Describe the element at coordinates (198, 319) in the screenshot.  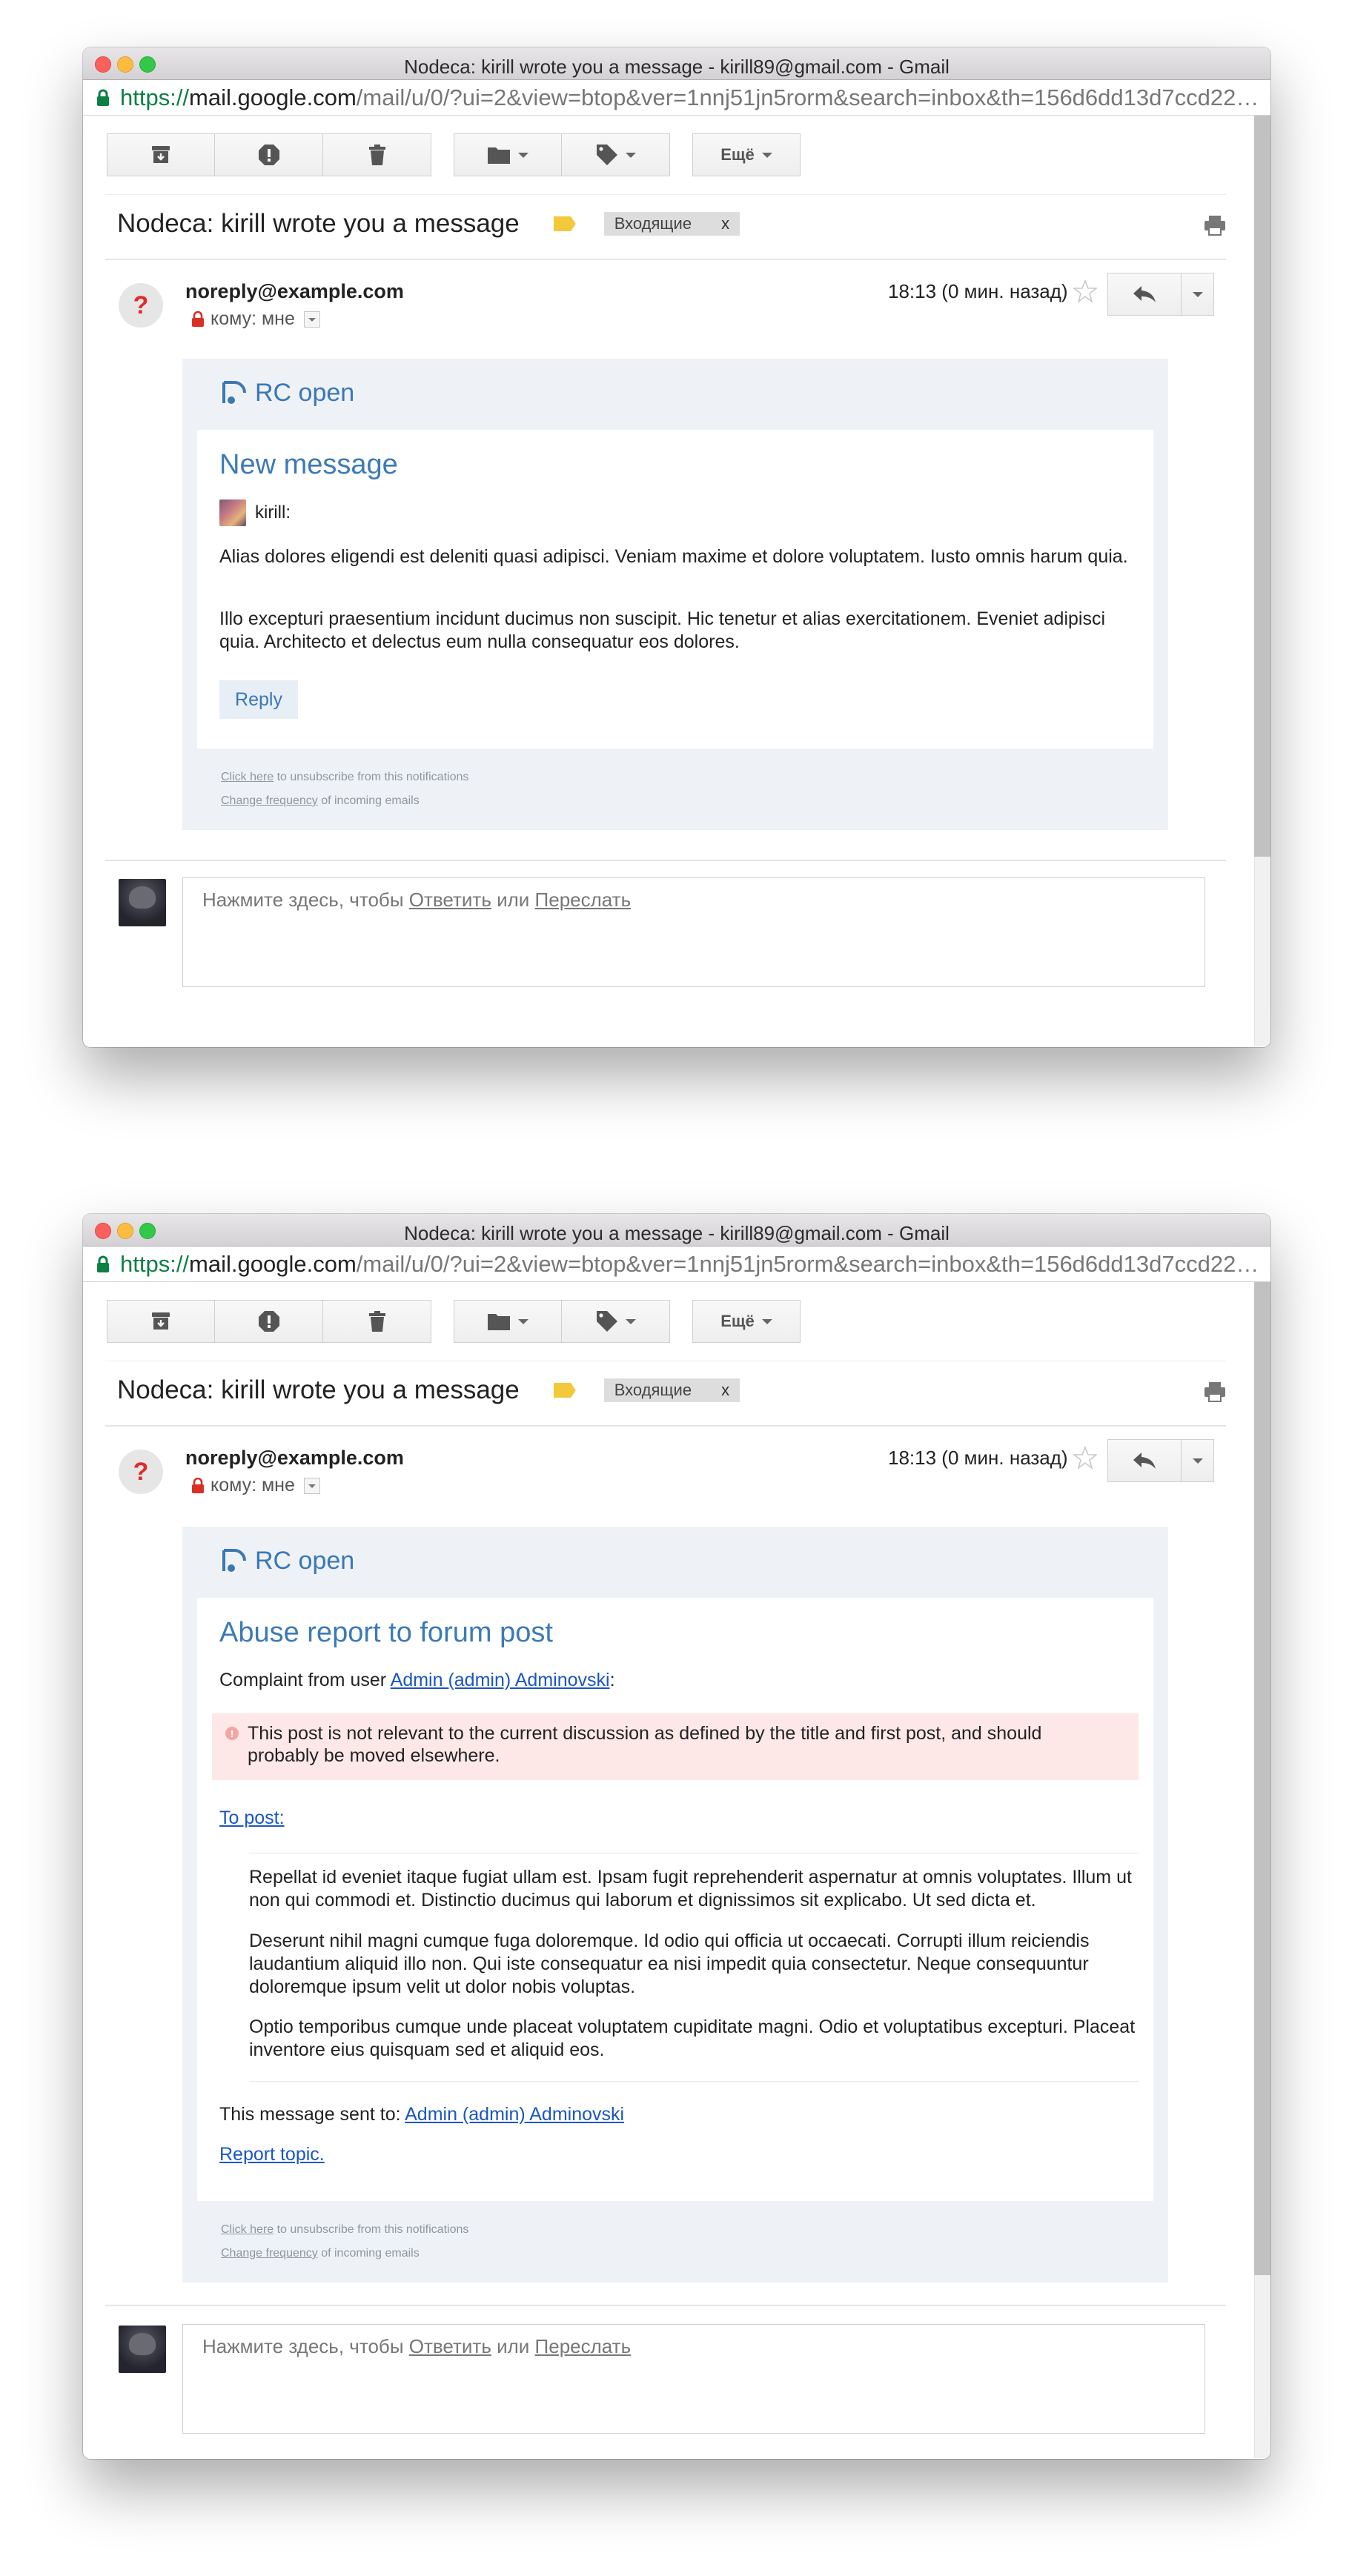
I see `lock-icon` at that location.